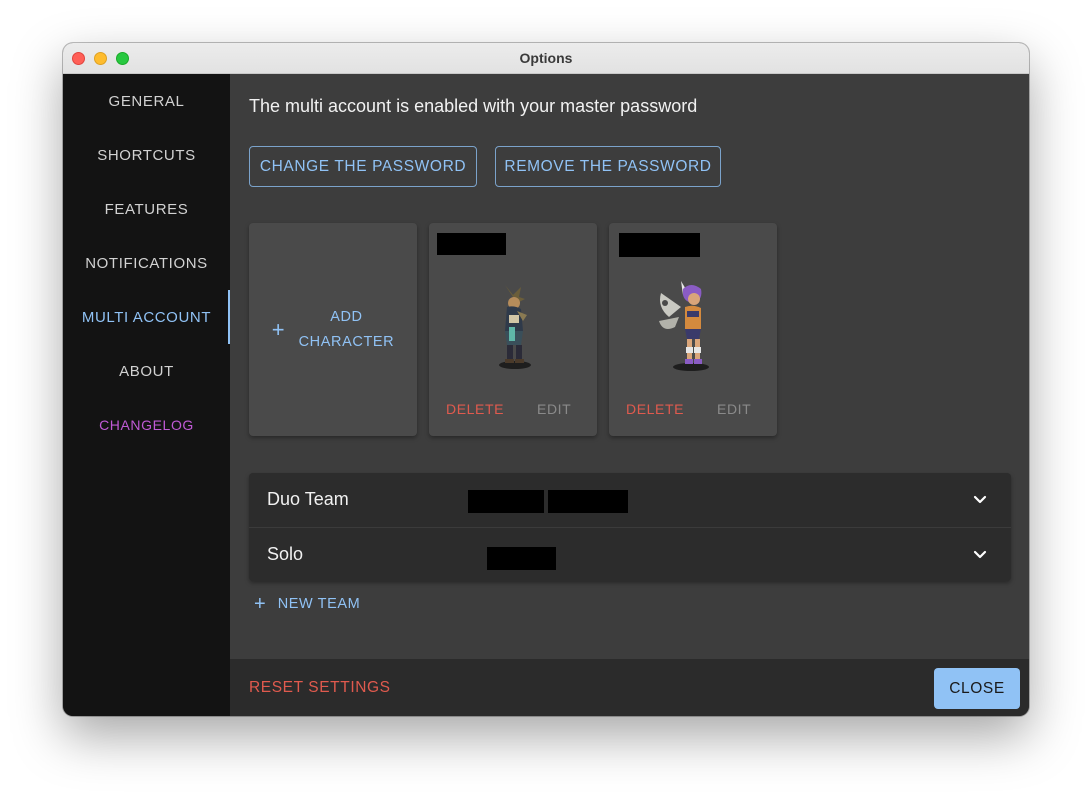 The height and width of the screenshot is (800, 1092). Describe the element at coordinates (146, 371) in the screenshot. I see `sidebar-item-about: ABOUT` at that location.